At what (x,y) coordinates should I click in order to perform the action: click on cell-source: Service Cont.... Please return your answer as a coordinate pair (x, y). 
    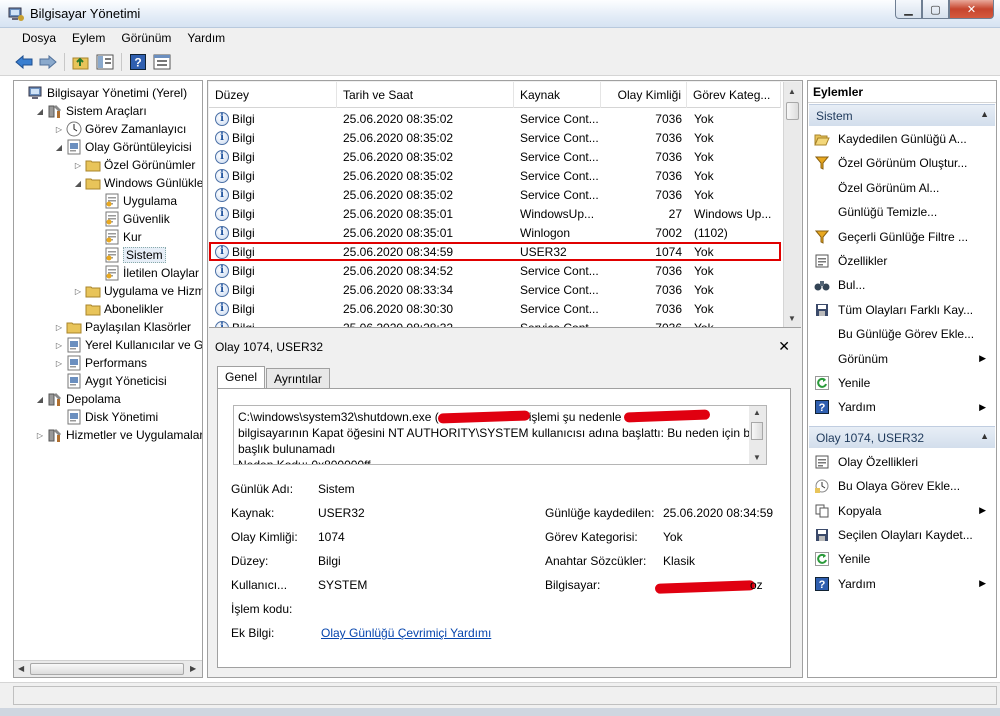
    Looking at the image, I should click on (560, 137).